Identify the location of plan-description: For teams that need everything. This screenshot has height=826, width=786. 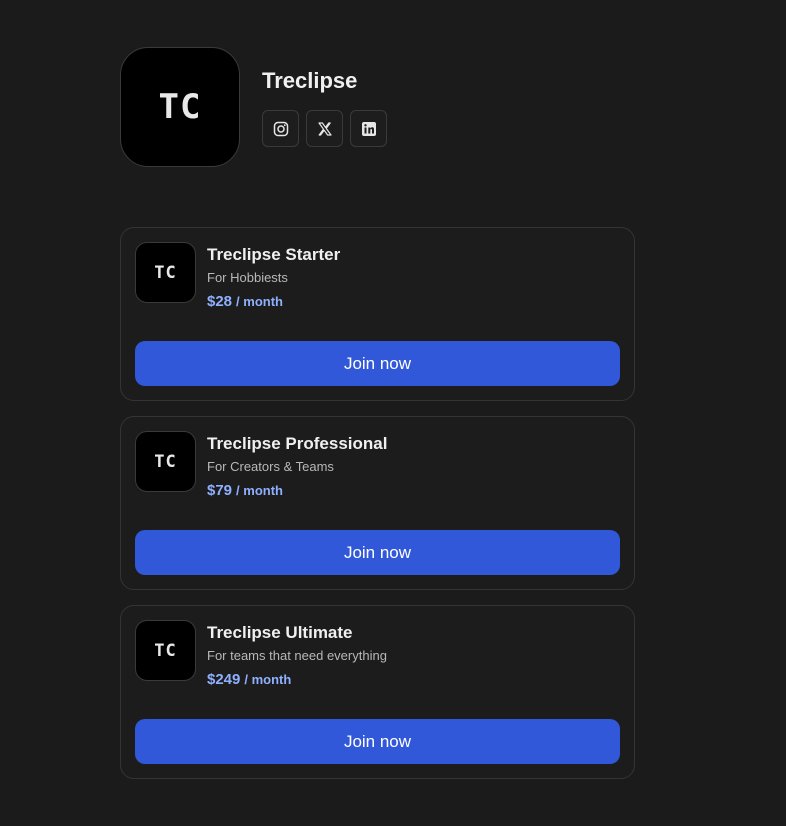
(297, 655).